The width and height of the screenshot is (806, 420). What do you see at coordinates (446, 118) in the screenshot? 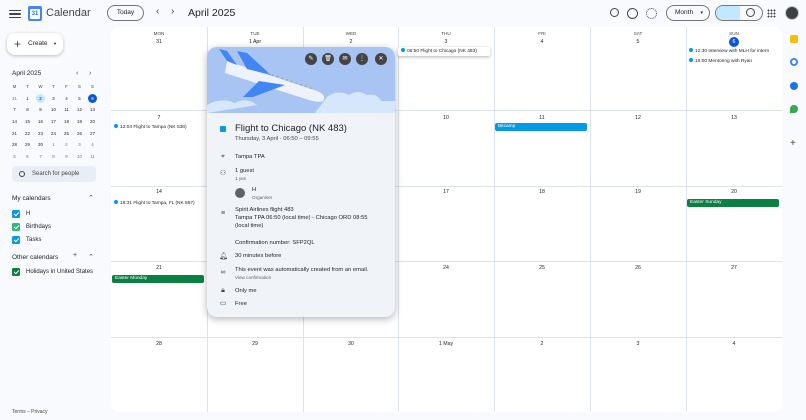
I see `day-number: 10` at bounding box center [446, 118].